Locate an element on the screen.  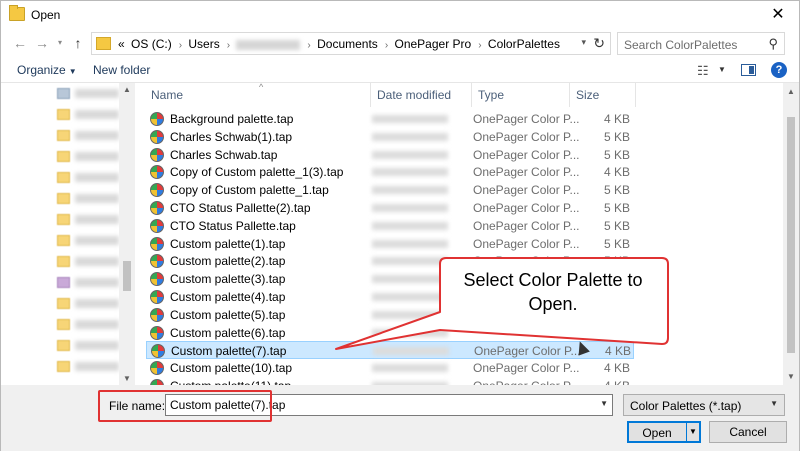
file-name: Charles Schwab(1).tap is located at coordinates (231, 136).